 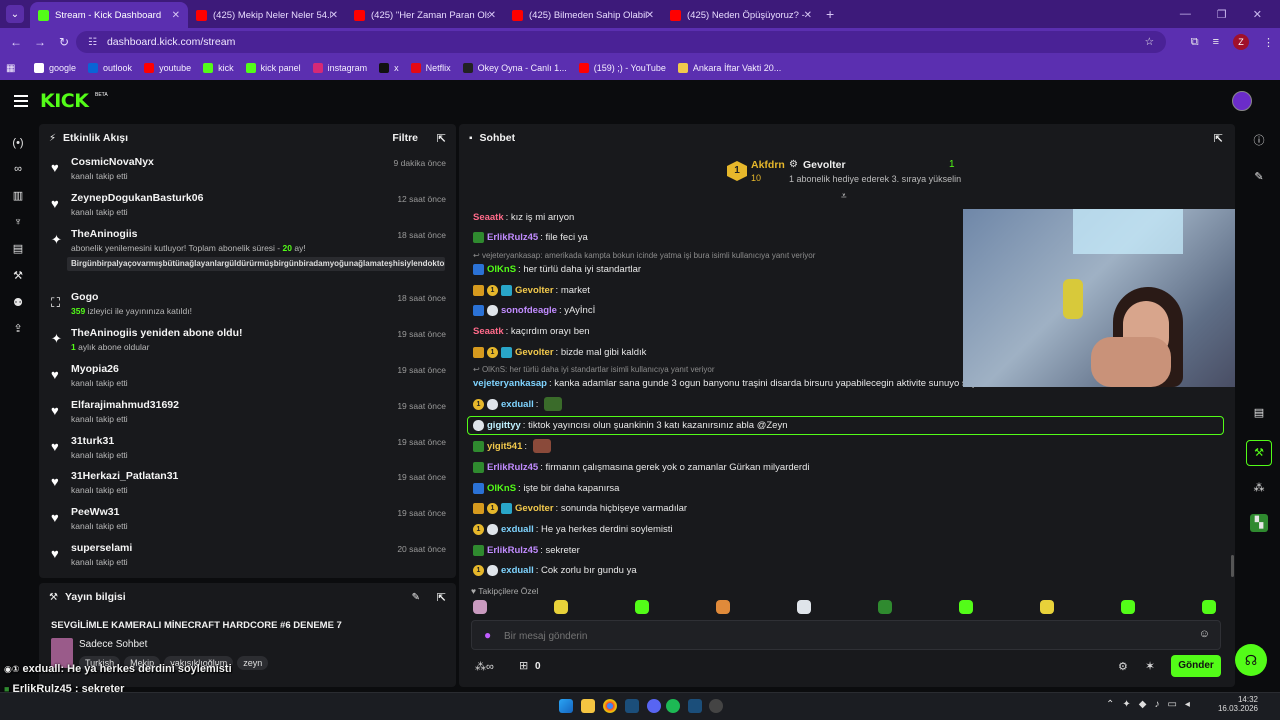 I want to click on community-icon: ⁂, so click(x=1259, y=488).